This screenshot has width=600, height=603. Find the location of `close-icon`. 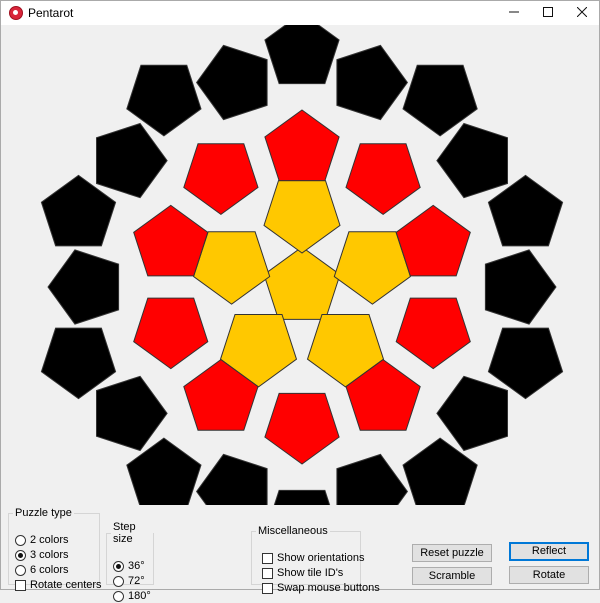

close-icon is located at coordinates (582, 12).